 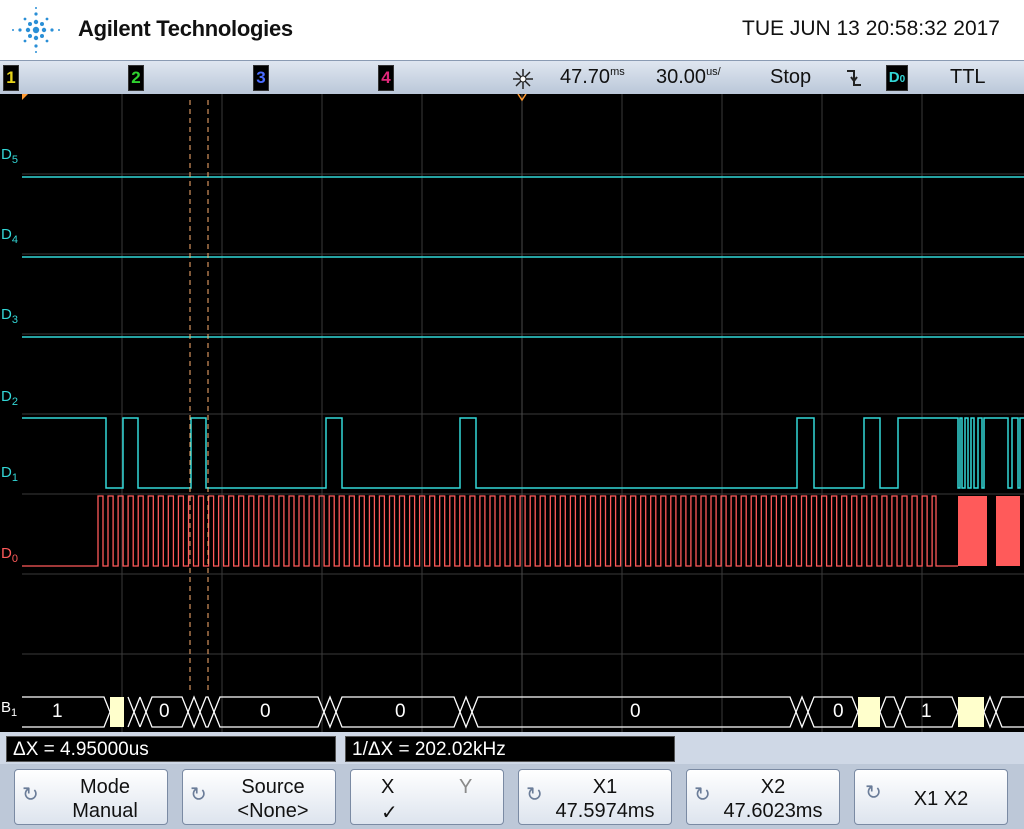 I want to click on delta-x-readout: ΔX = 4.95000us, so click(x=171, y=749).